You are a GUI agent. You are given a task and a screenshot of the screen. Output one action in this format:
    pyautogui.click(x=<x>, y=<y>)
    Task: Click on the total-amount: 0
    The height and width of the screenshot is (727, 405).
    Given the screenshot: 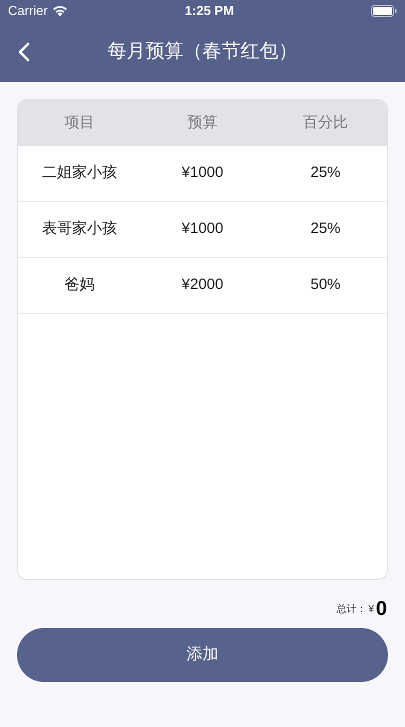 What is the action you would take?
    pyautogui.click(x=381, y=609)
    